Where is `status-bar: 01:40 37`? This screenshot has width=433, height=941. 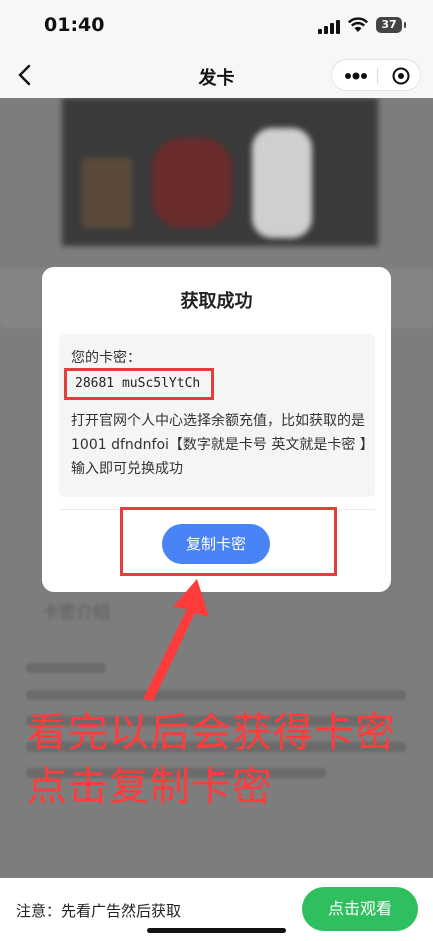
status-bar: 01:40 37 is located at coordinates (216, 26).